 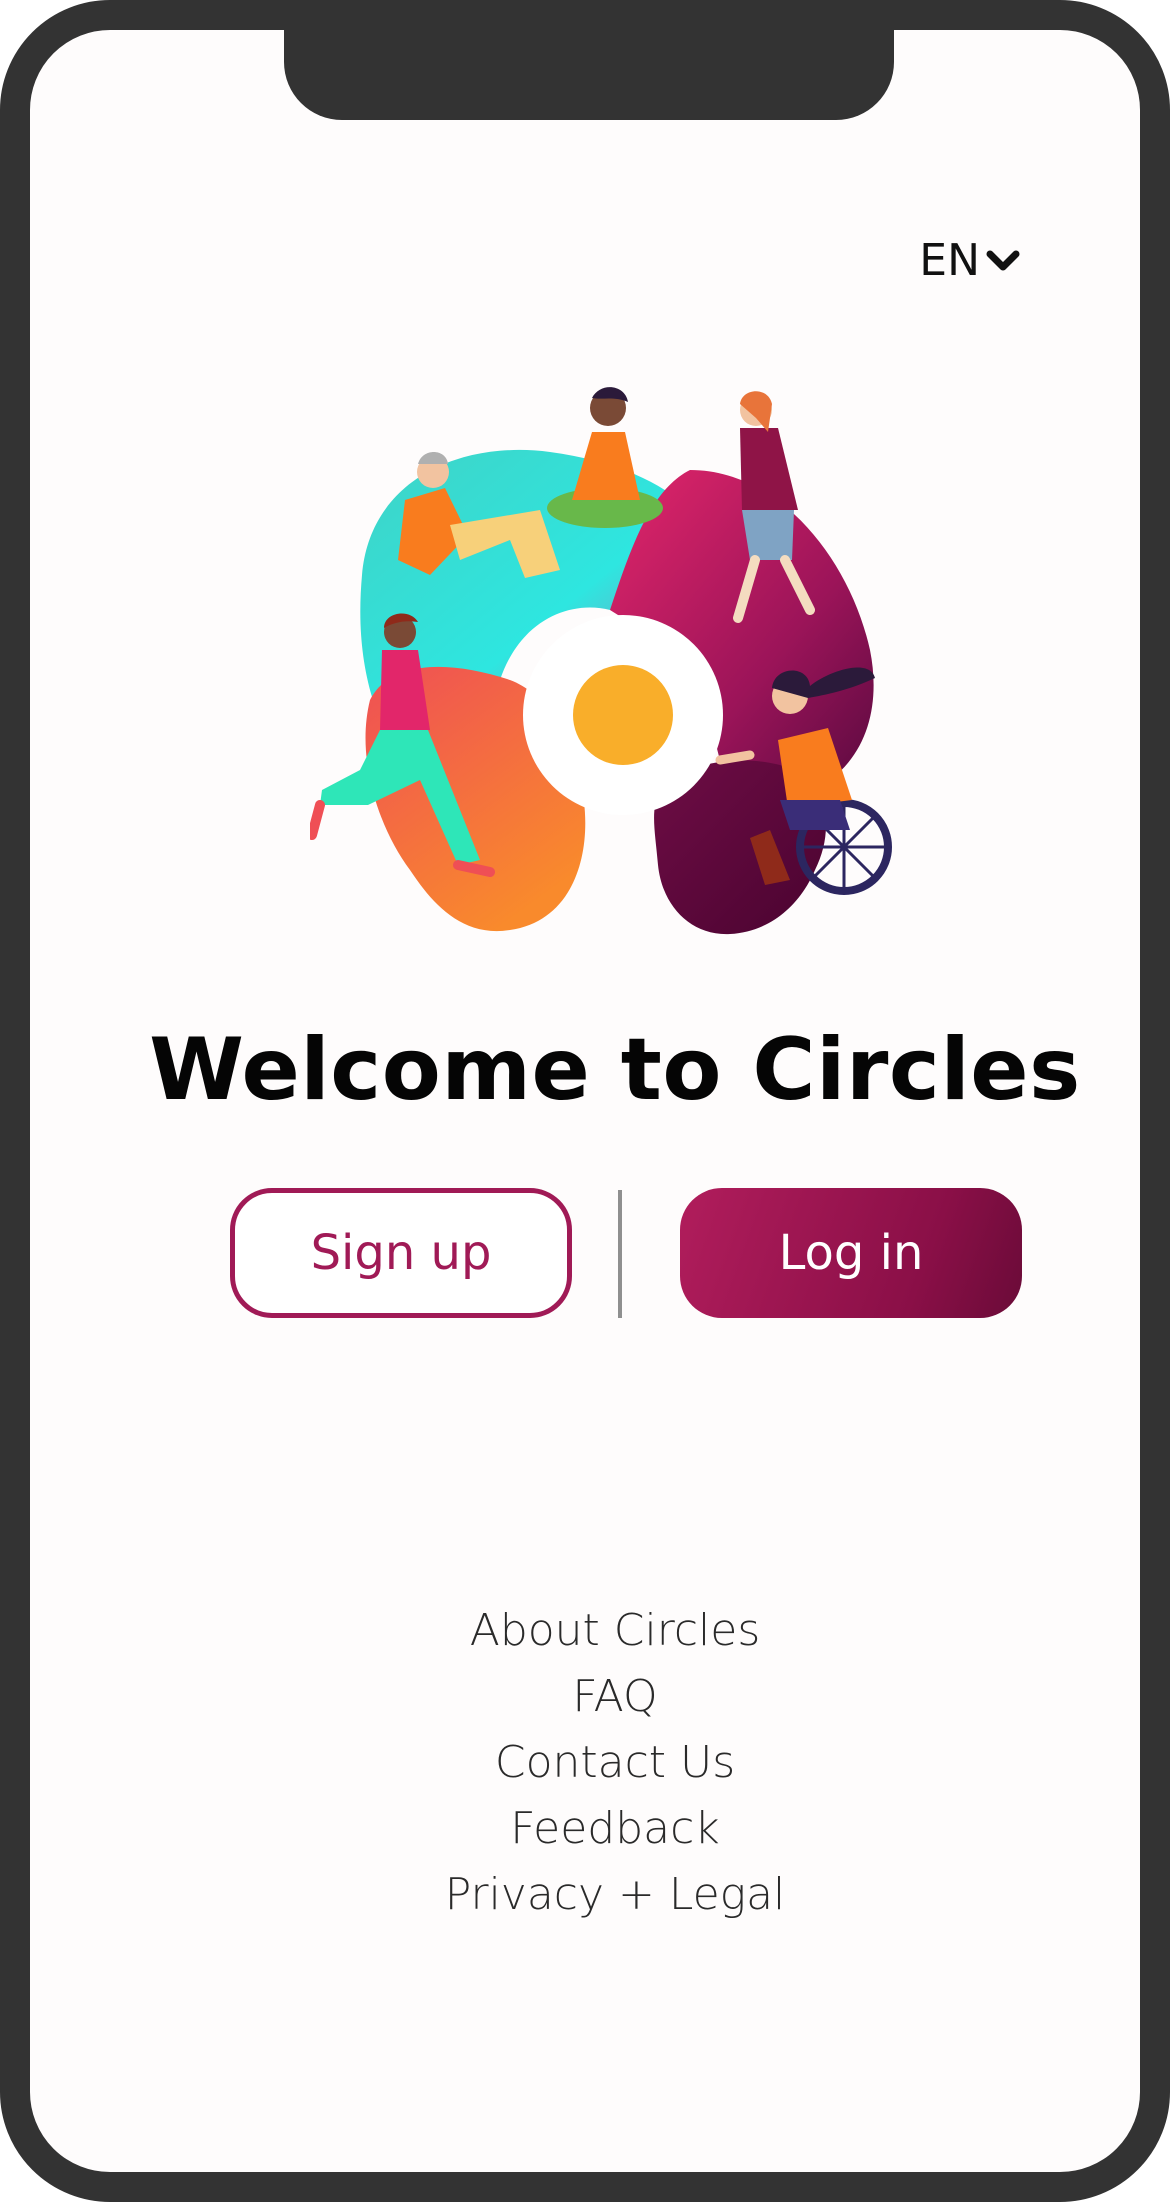 What do you see at coordinates (589, 60) in the screenshot?
I see `device-notch` at bounding box center [589, 60].